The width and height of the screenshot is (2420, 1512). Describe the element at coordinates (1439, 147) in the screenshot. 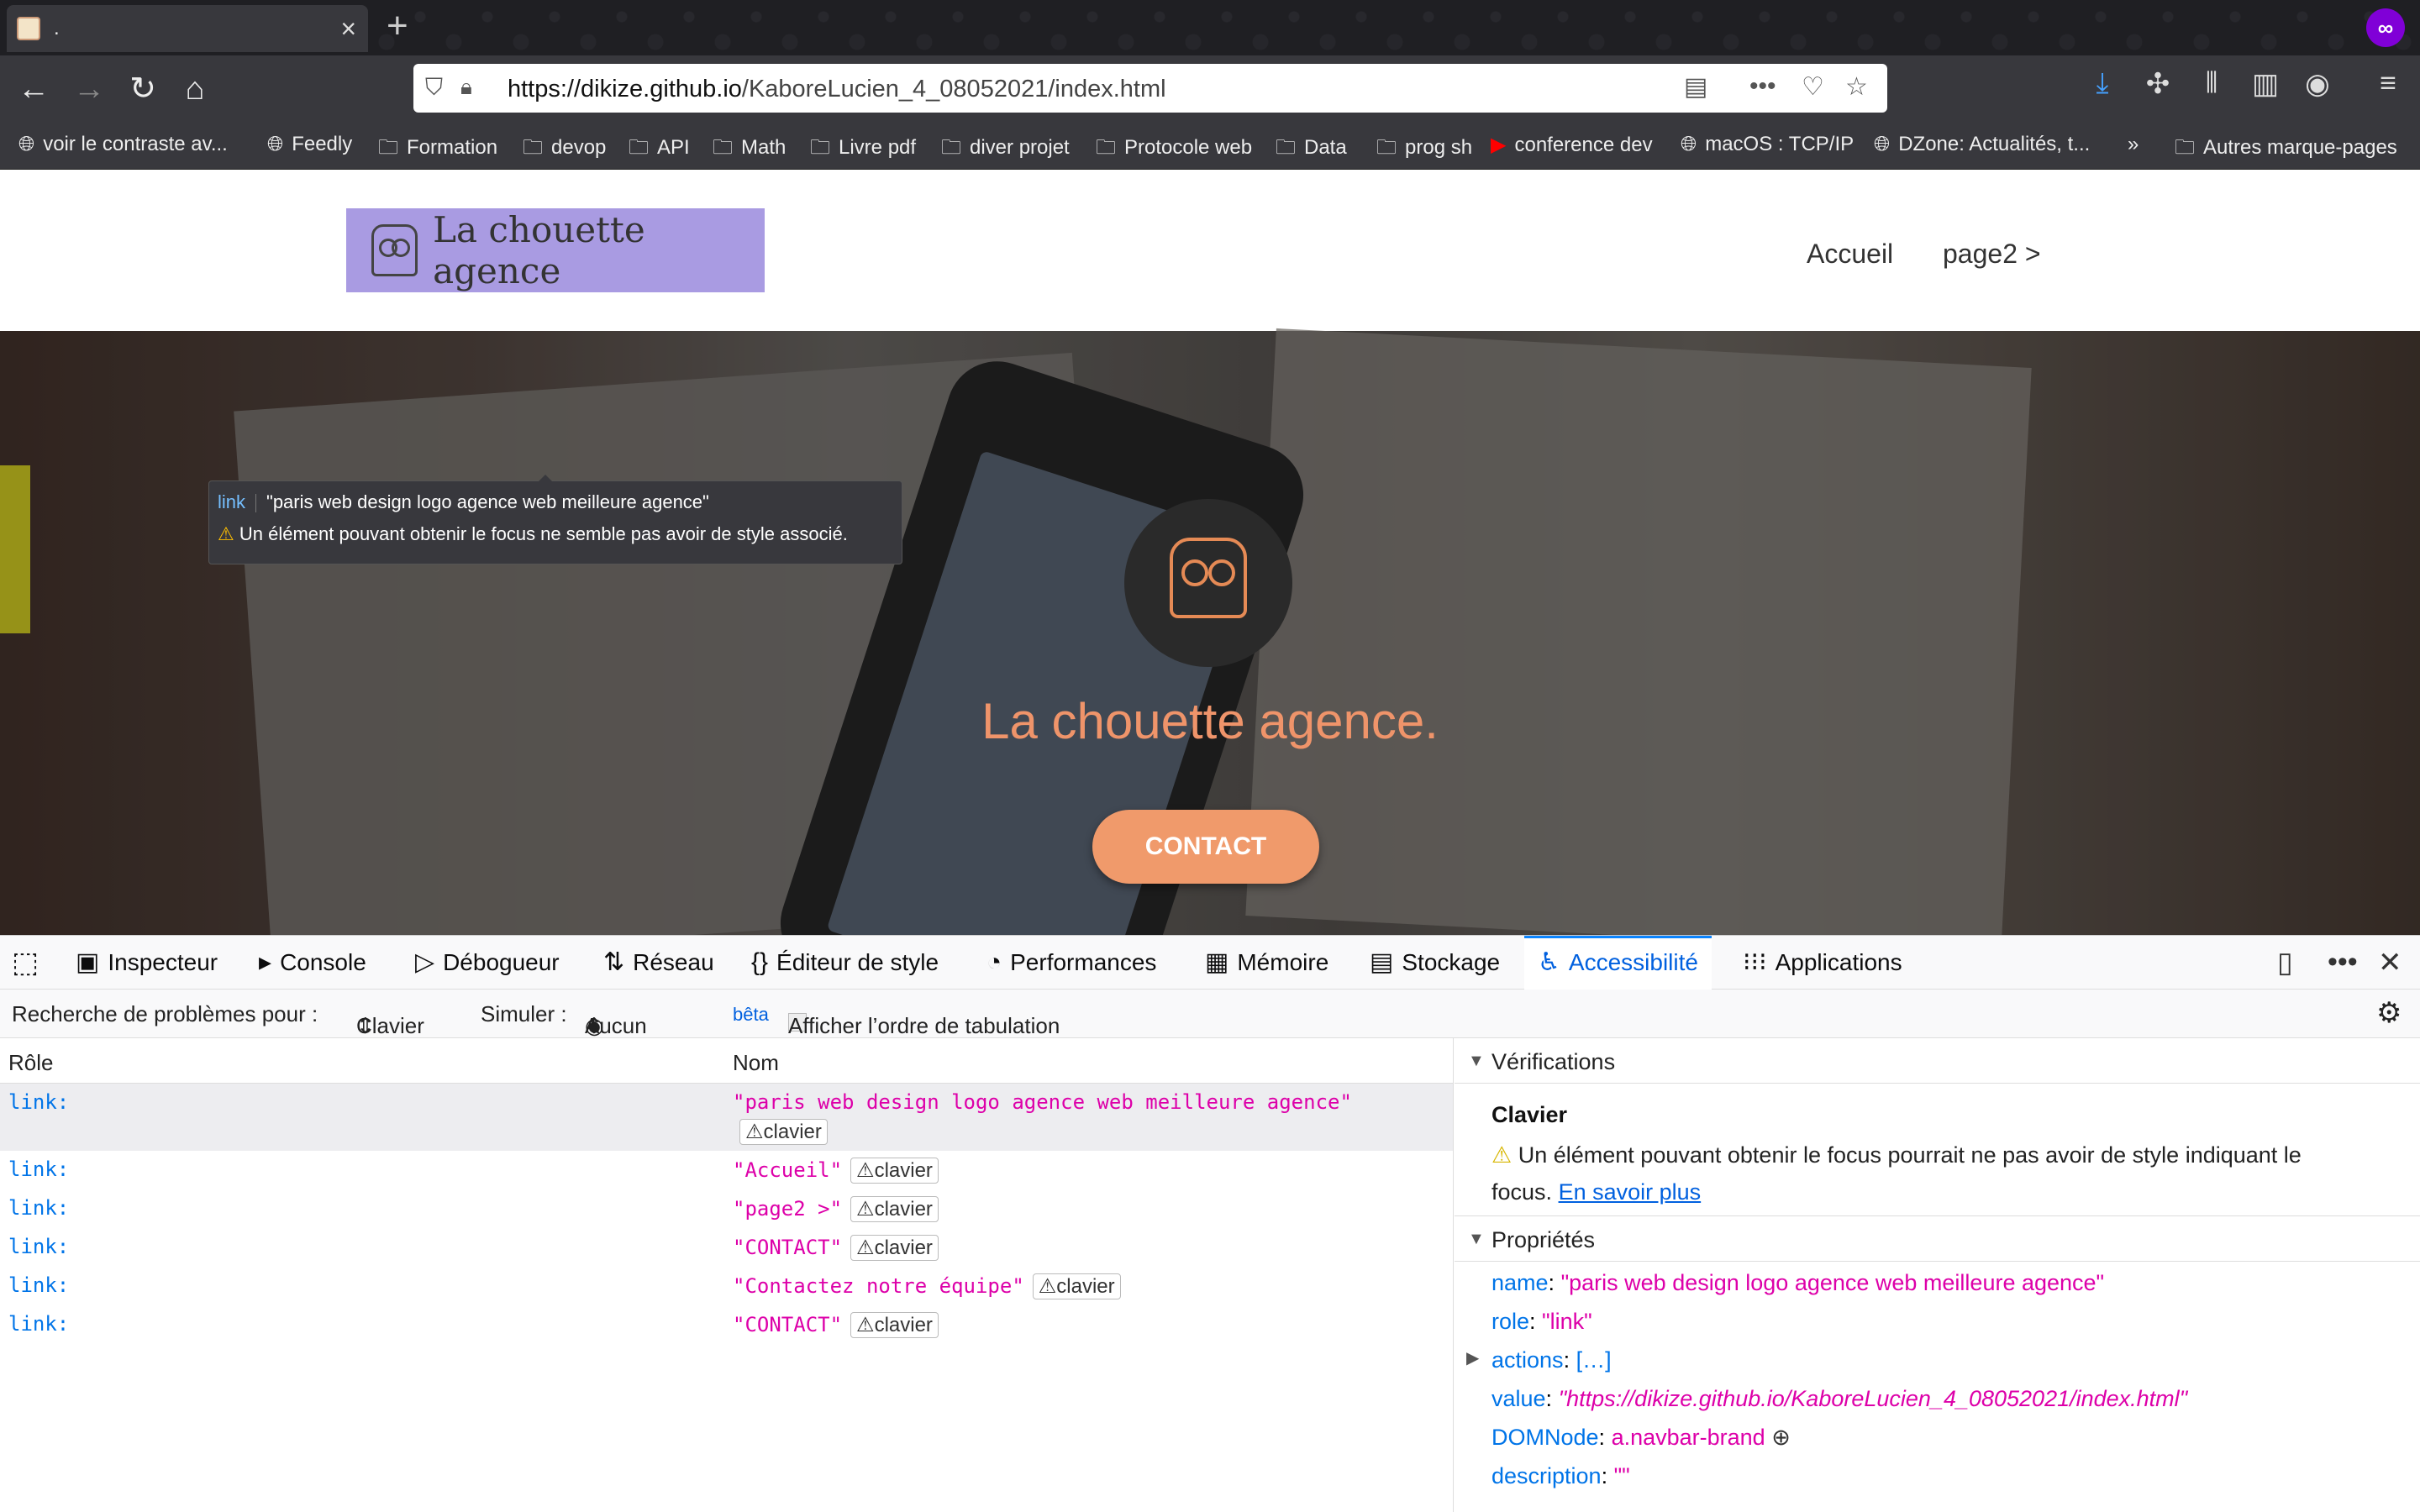

I see `bookmark-label: prog sh` at that location.